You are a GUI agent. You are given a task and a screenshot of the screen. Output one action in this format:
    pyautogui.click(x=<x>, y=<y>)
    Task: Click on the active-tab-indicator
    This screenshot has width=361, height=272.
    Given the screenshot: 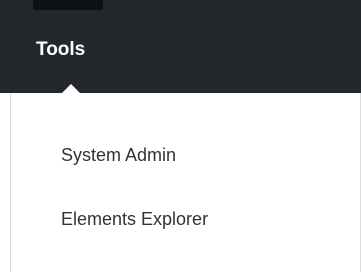 What is the action you would take?
    pyautogui.click(x=68, y=5)
    